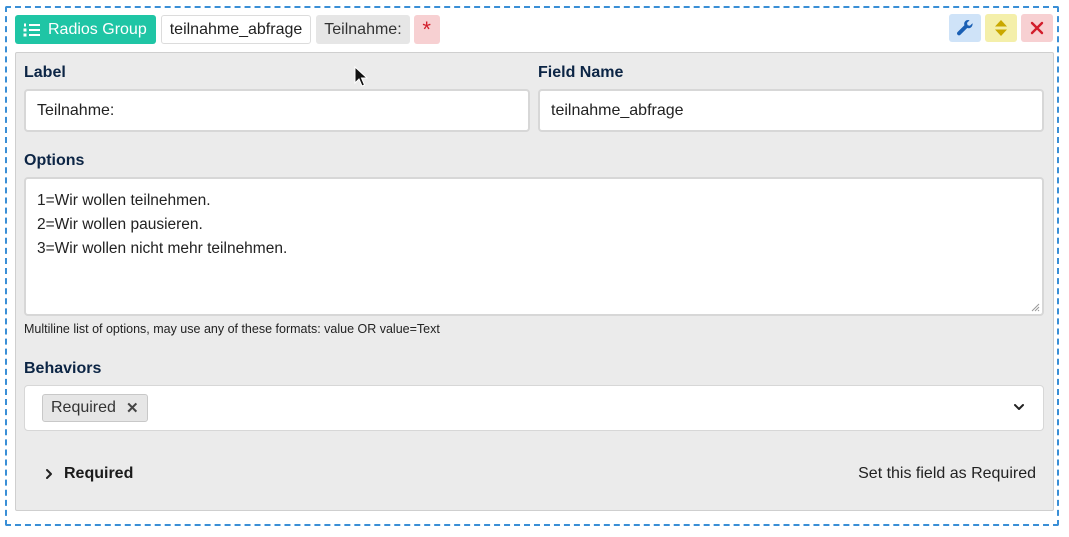 The width and height of the screenshot is (1069, 537). Describe the element at coordinates (31, 29) in the screenshot. I see `list-ordered-icon` at that location.